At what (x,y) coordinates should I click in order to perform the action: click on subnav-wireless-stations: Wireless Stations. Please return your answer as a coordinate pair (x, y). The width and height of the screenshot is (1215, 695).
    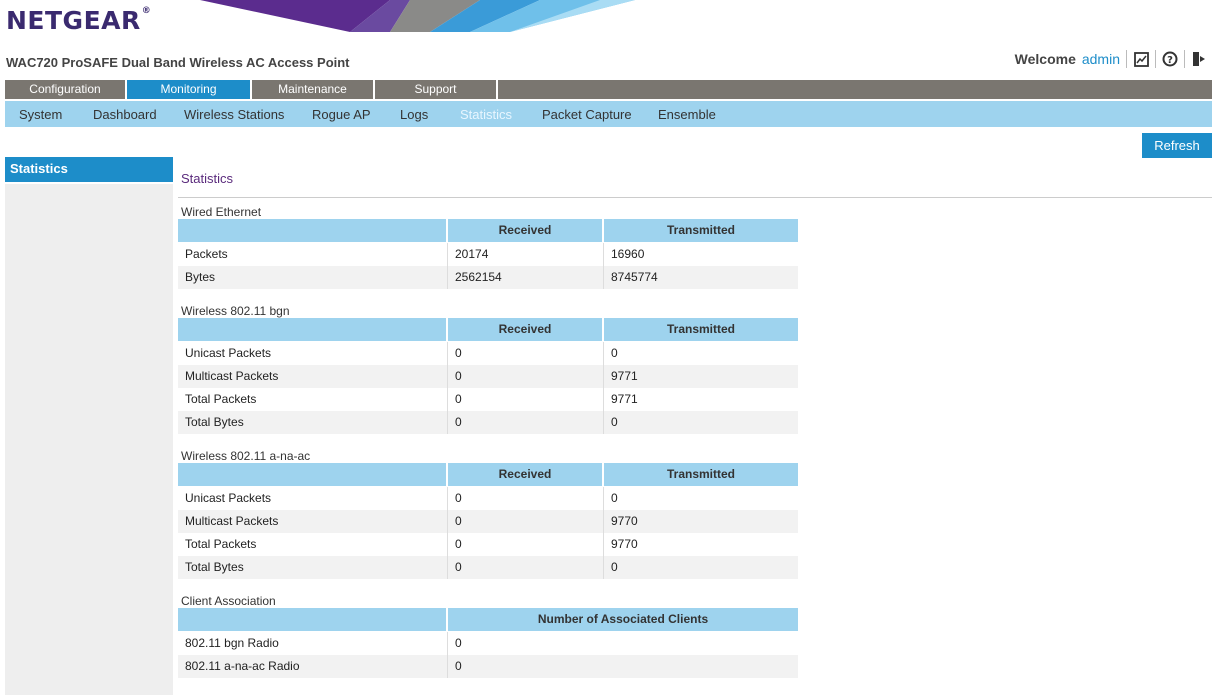
    Looking at the image, I should click on (234, 115).